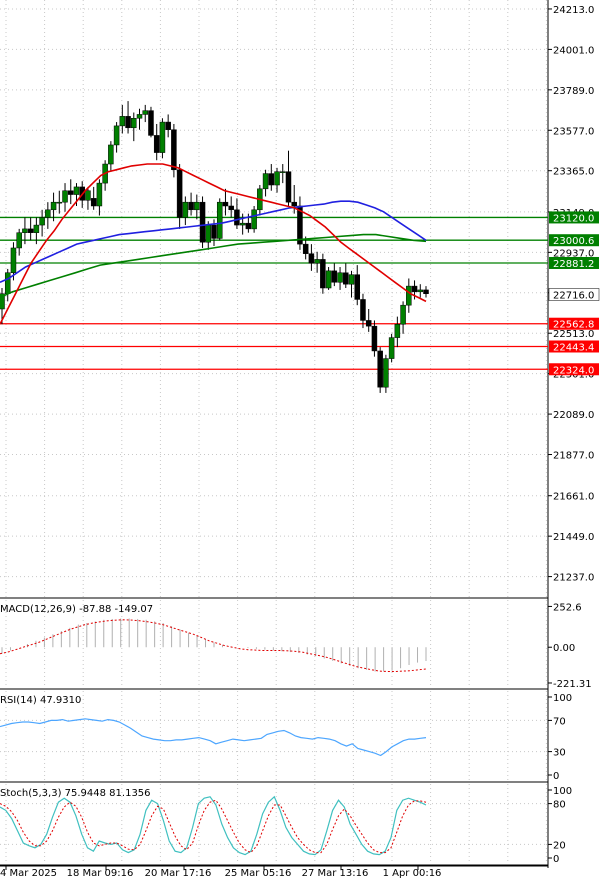 The height and width of the screenshot is (885, 600). What do you see at coordinates (559, 721) in the screenshot?
I see `rsi-tick-label: 70` at bounding box center [559, 721].